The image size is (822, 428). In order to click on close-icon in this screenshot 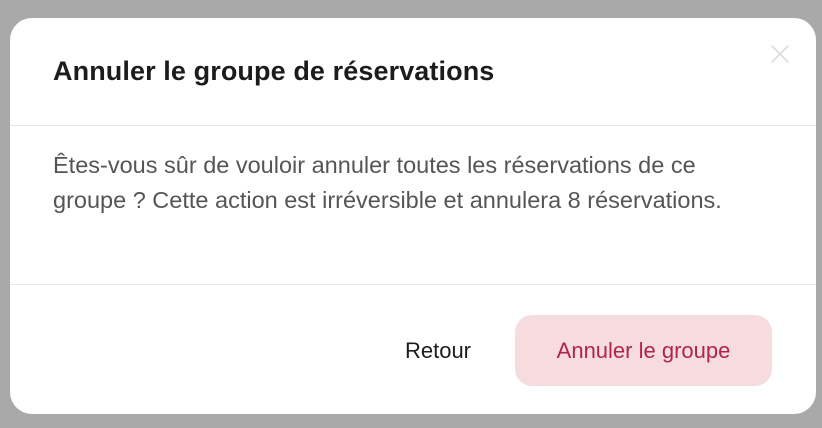, I will do `click(780, 54)`.